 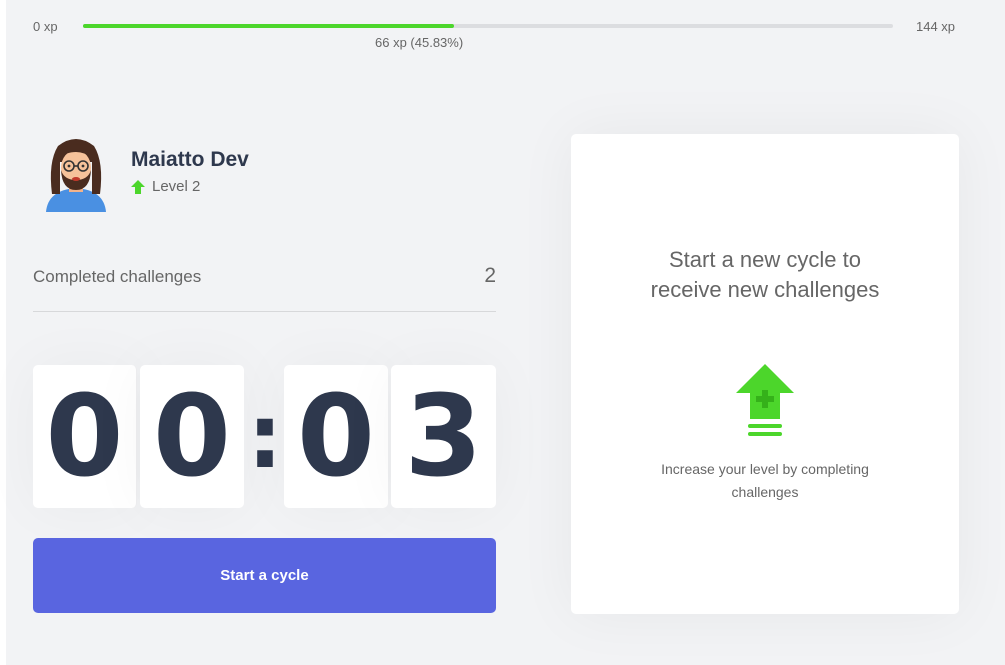 What do you see at coordinates (138, 186) in the screenshot?
I see `level-up-arrow-icon` at bounding box center [138, 186].